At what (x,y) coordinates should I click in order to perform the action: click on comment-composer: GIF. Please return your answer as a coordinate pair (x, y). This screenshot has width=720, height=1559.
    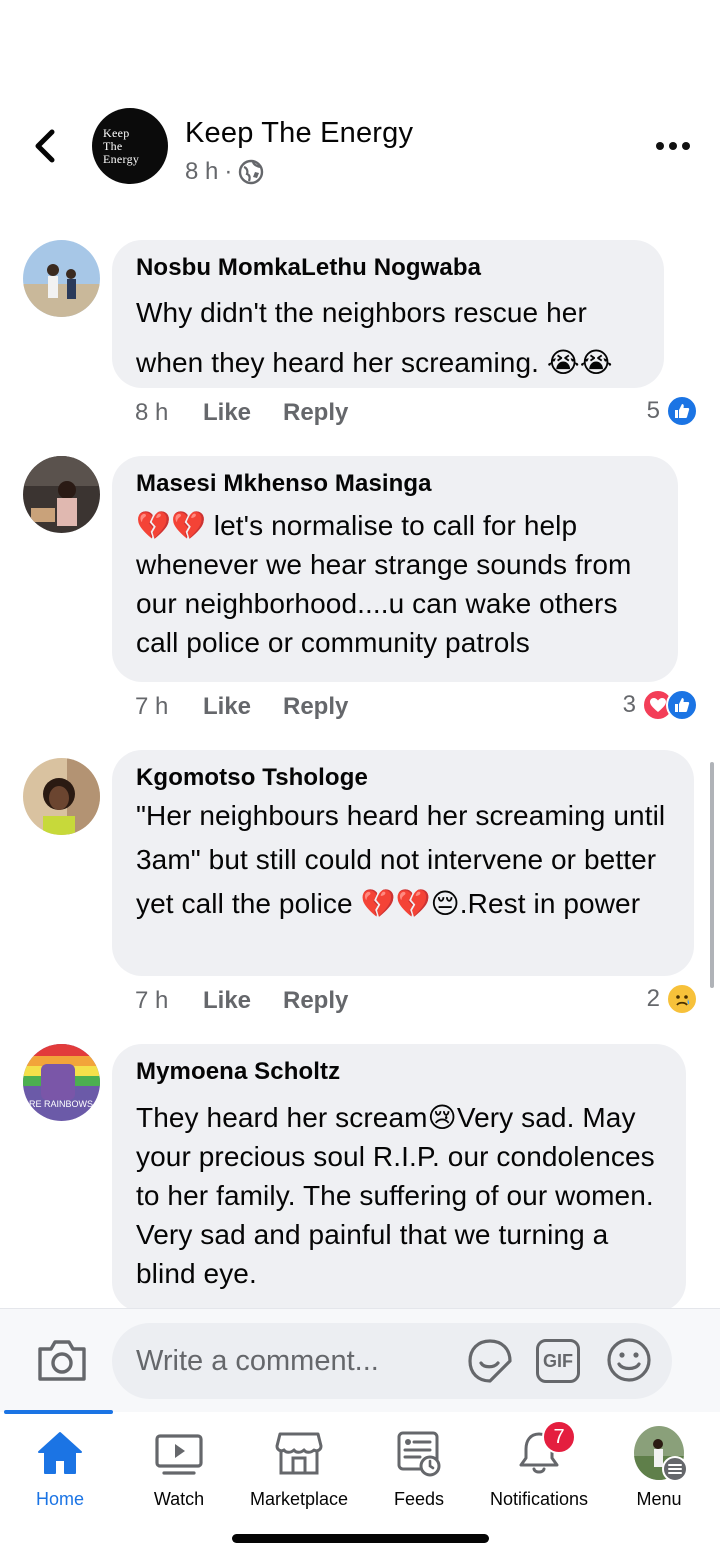
    Looking at the image, I should click on (360, 1360).